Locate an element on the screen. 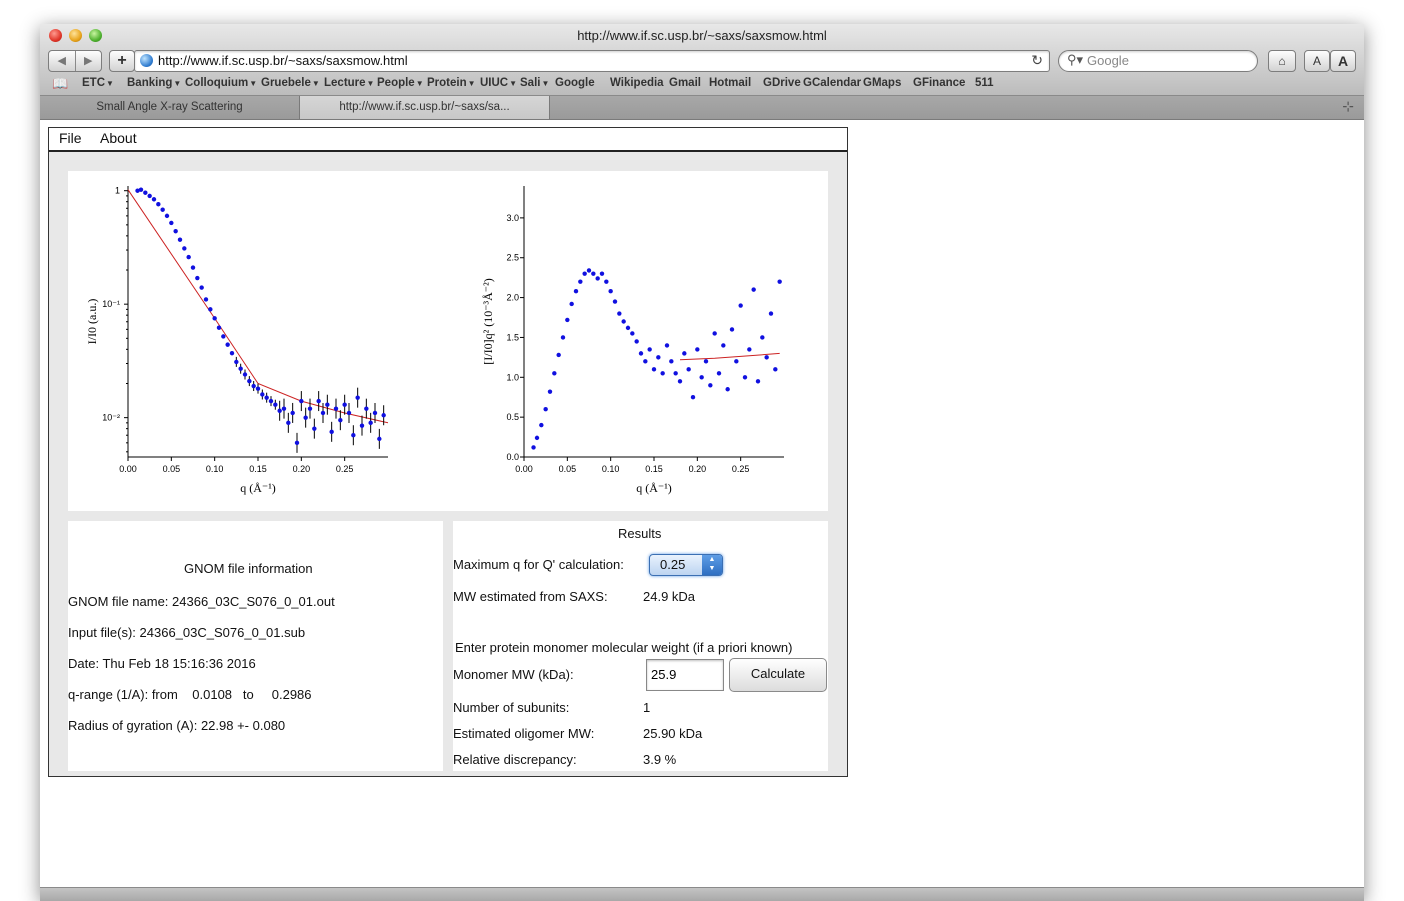 The image size is (1404, 901). open-book-icon: 📖 is located at coordinates (60, 84).